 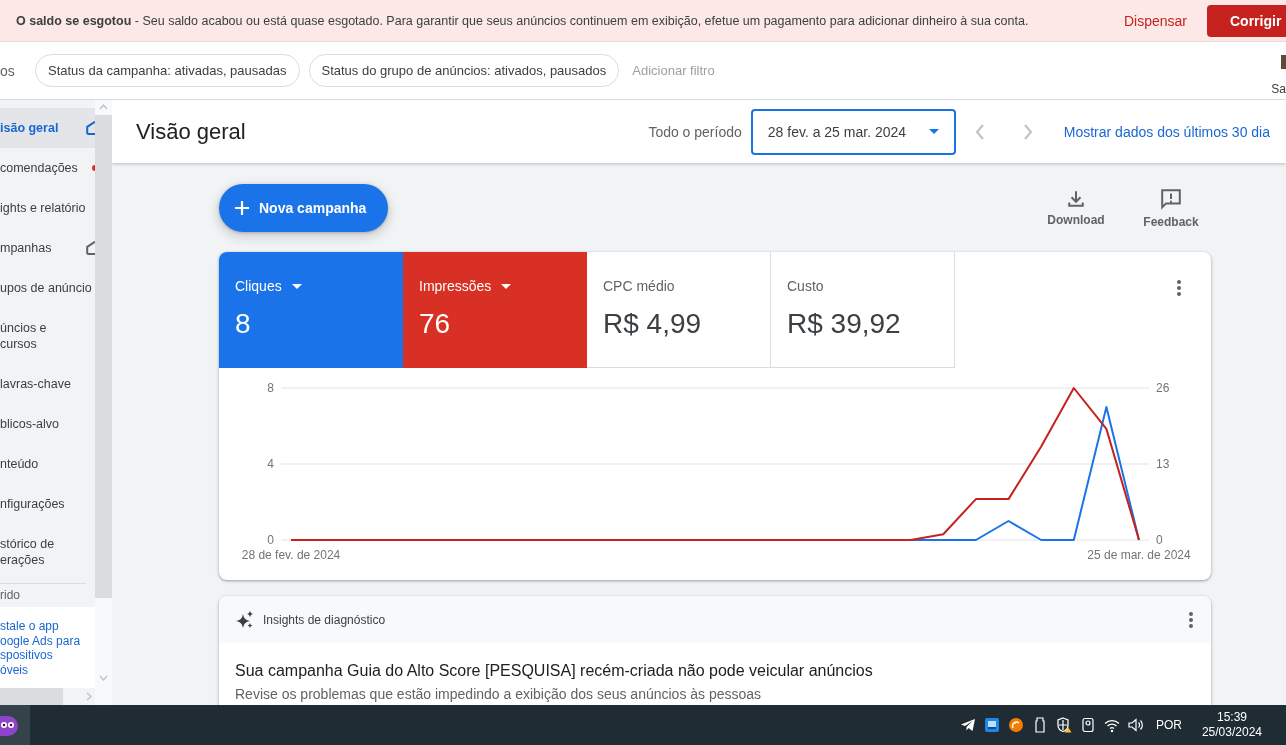 I want to click on metric-tile: Custo R$ 39,92, so click(x=863, y=310).